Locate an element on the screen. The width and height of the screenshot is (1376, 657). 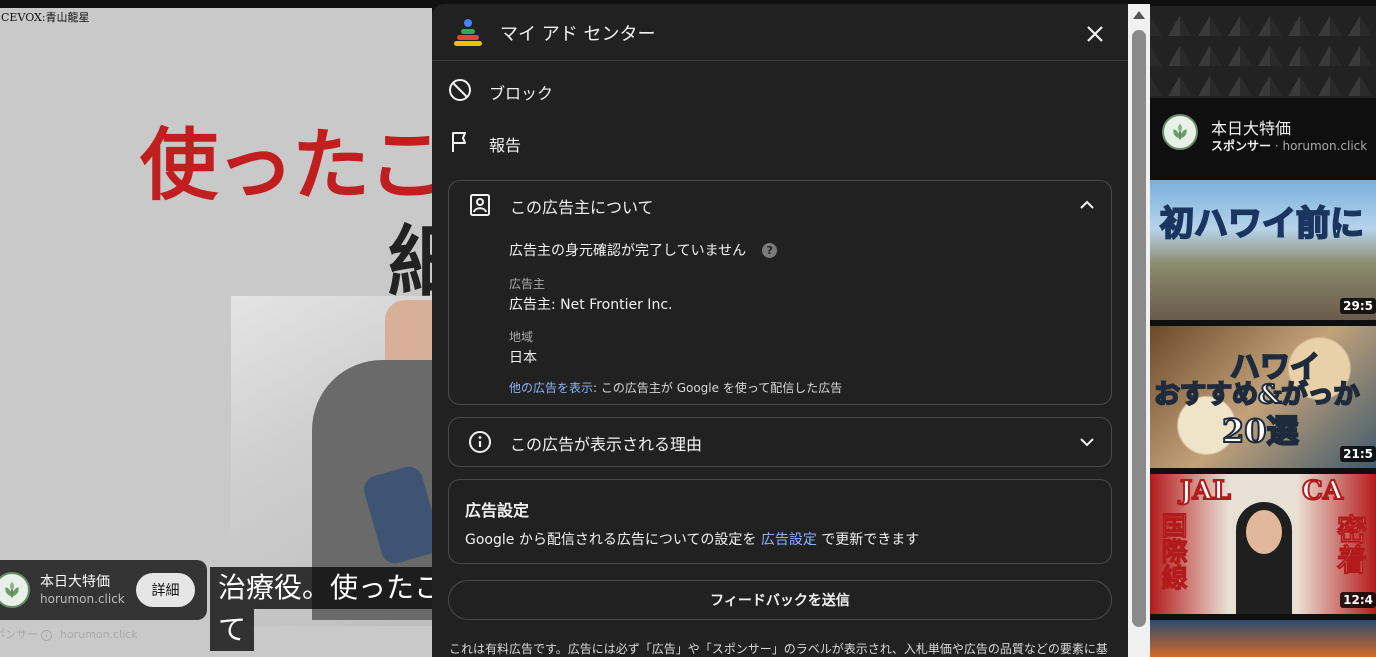
video-thumbnail is located at coordinates (1263, 638).